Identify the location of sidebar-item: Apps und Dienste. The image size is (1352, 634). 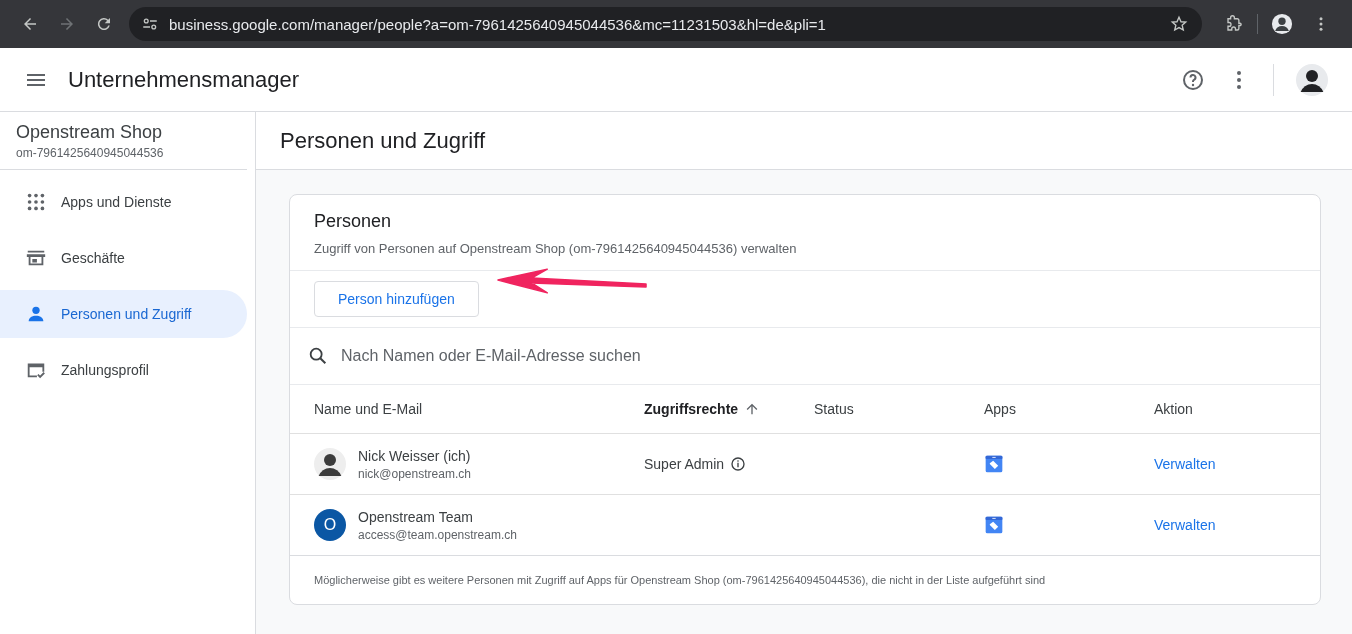
(123, 202).